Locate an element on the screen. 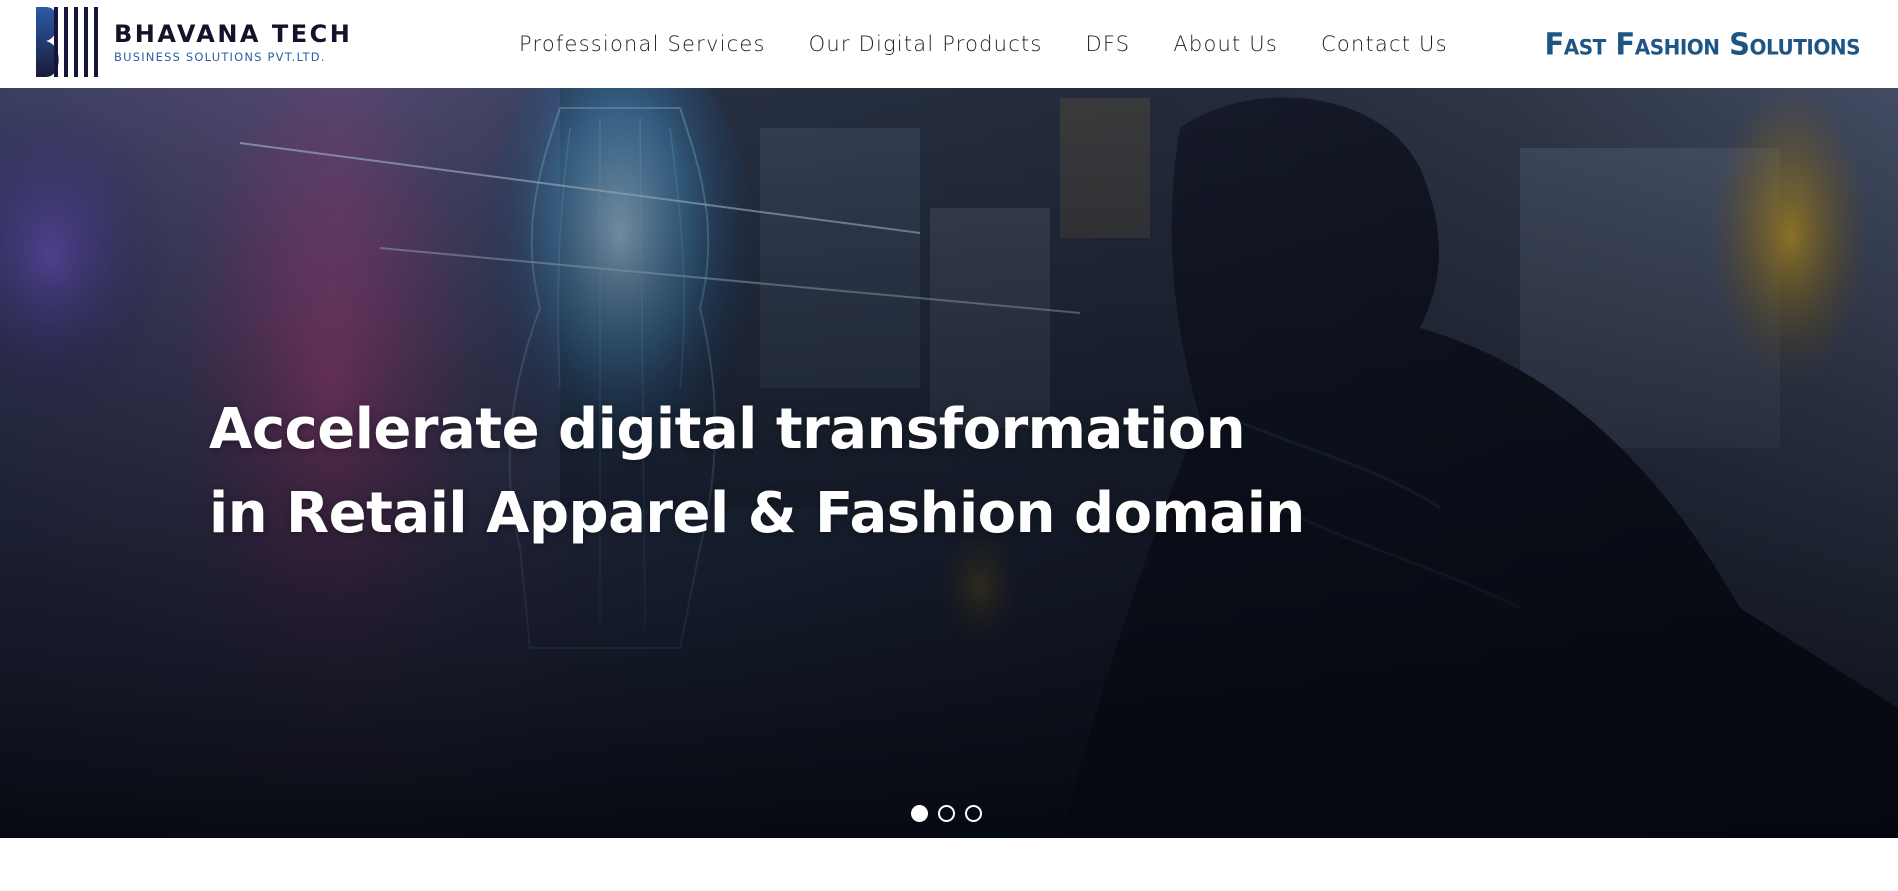 Image resolution: width=1898 pixels, height=891 pixels. carousel-indicators is located at coordinates (946, 813).